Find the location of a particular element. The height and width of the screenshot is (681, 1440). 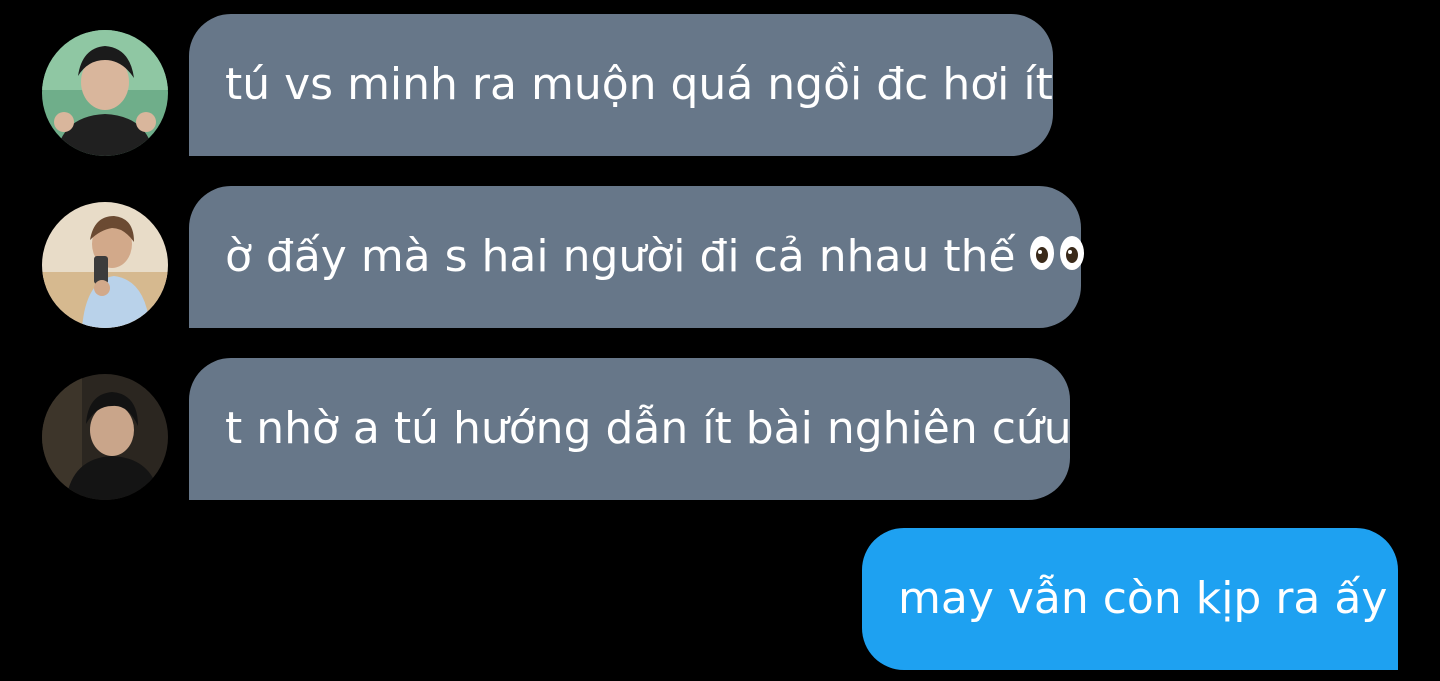

message-bubble-incoming: t nhờ a tú hướng dẫn ít bài nghiên cứu is located at coordinates (630, 429).